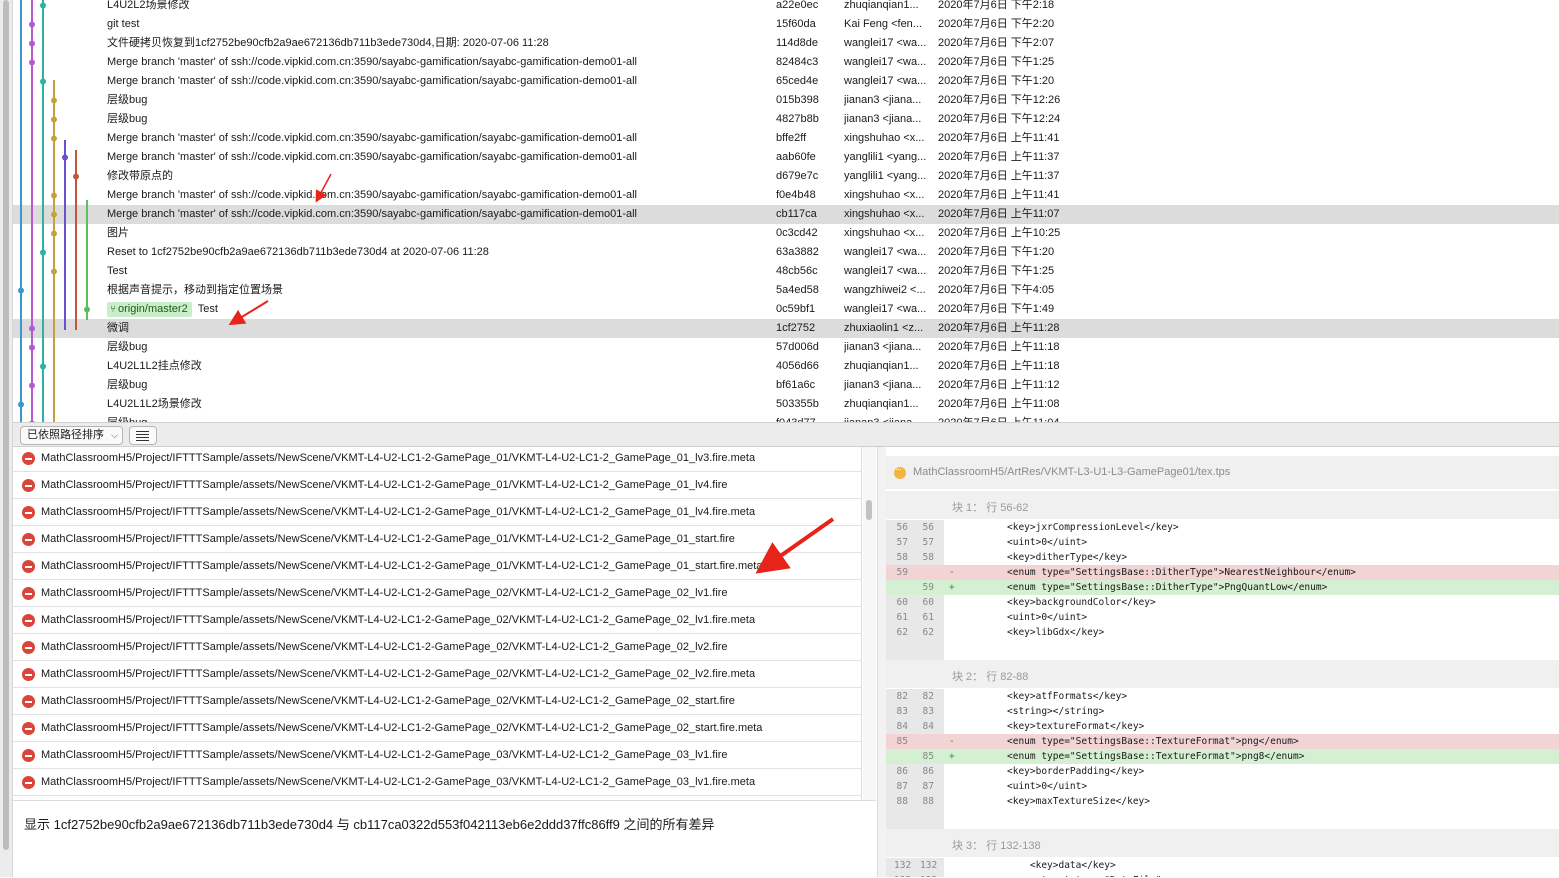  What do you see at coordinates (195, 290) in the screenshot?
I see `commit-message-cell: 根据声音提示，移动到指定位置场景` at bounding box center [195, 290].